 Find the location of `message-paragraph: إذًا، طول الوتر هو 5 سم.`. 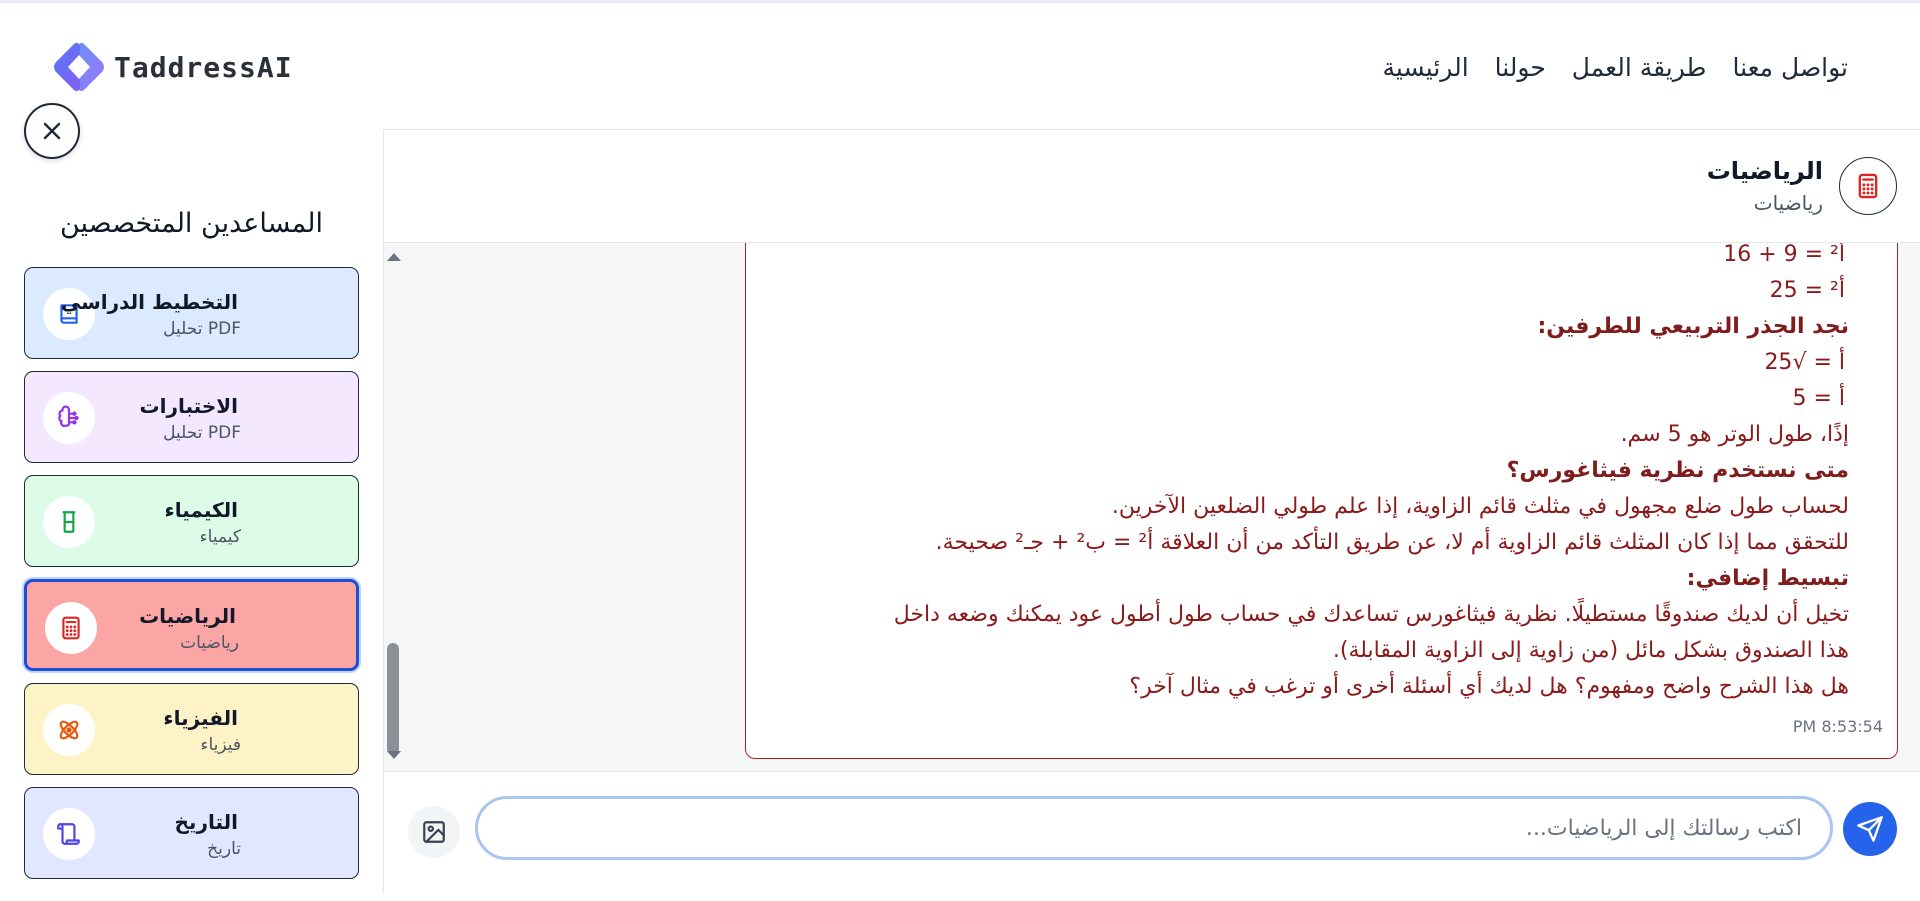

message-paragraph: إذًا، طول الوتر هو 5 سم. is located at coordinates (1734, 434).